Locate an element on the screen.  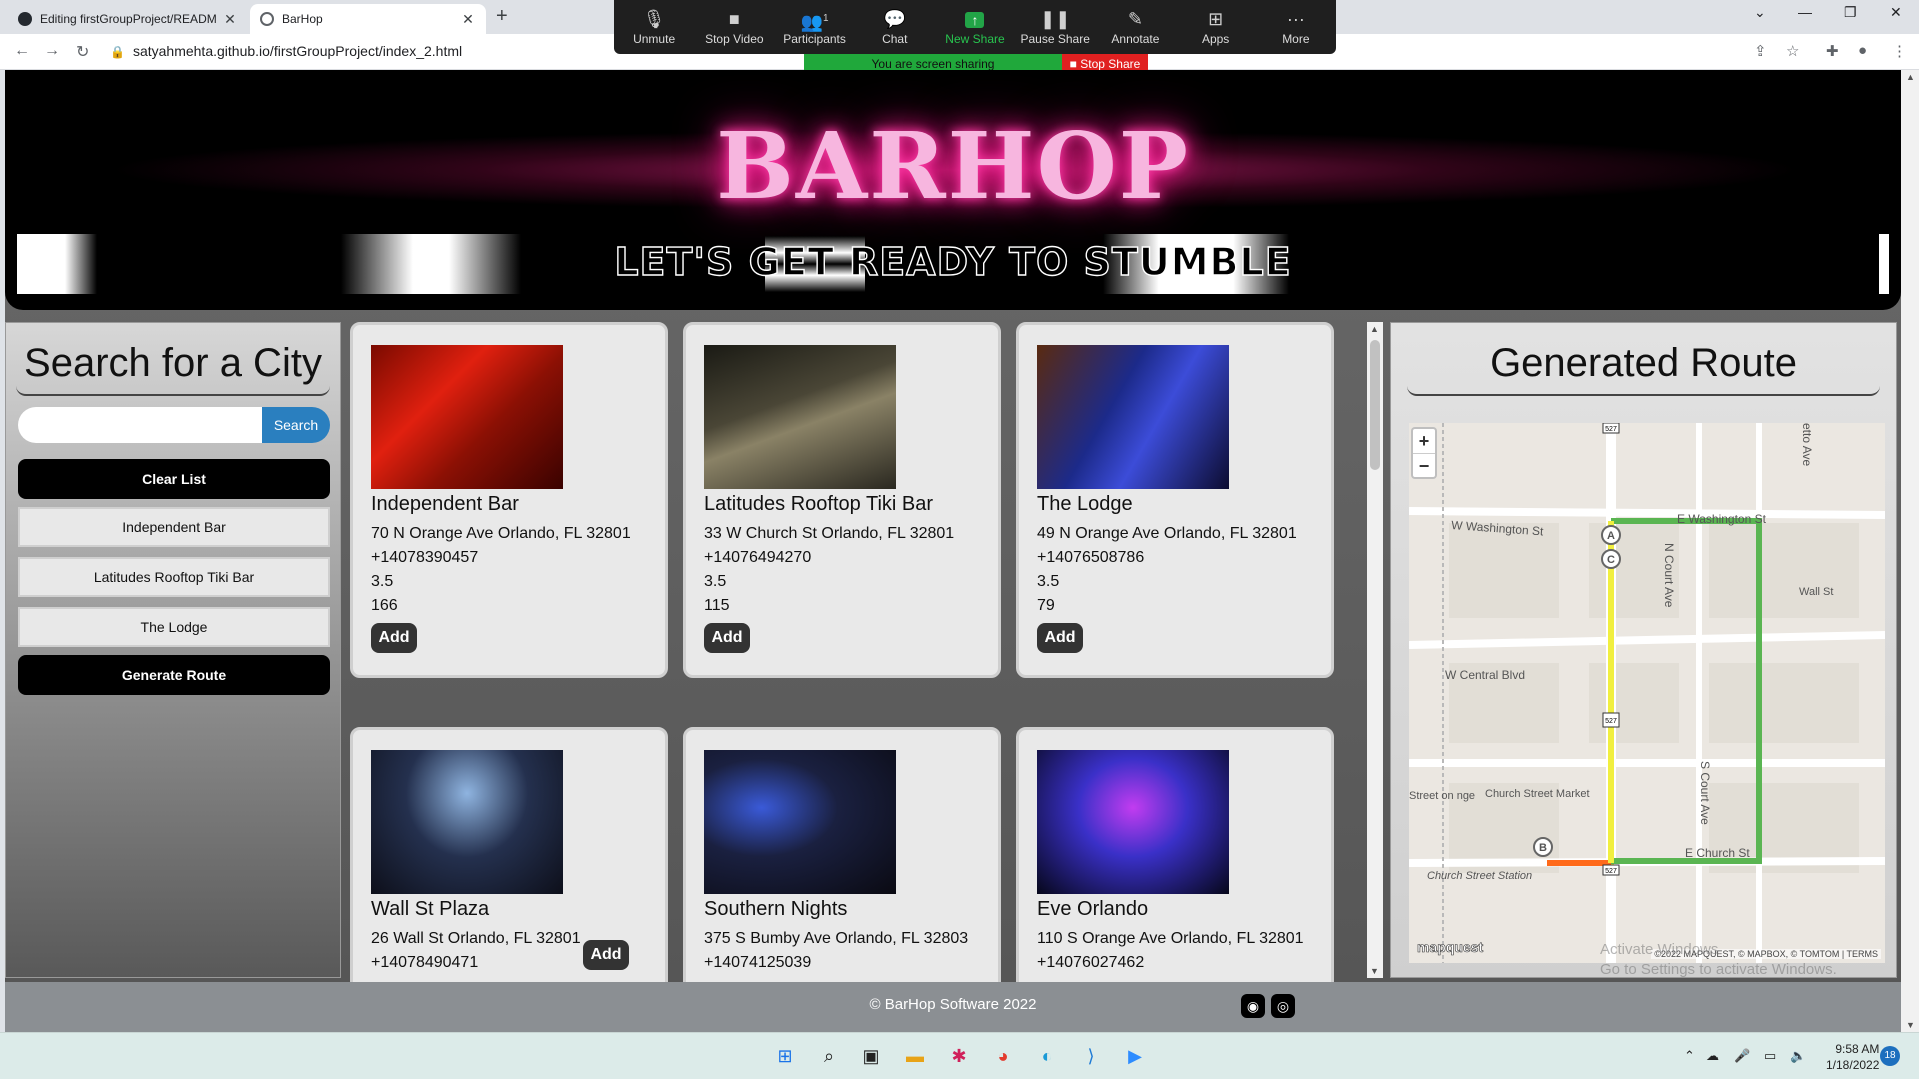
unmute-button: 🎙 Unmute is located at coordinates (654, 27).